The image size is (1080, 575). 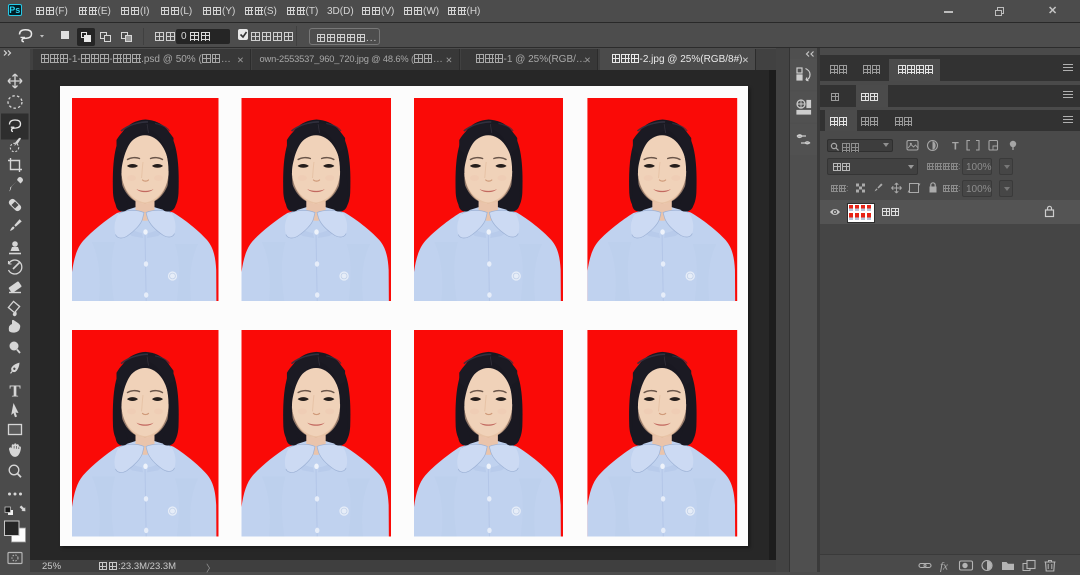 What do you see at coordinates (944, 566) in the screenshot?
I see `svg-text: fx` at bounding box center [944, 566].